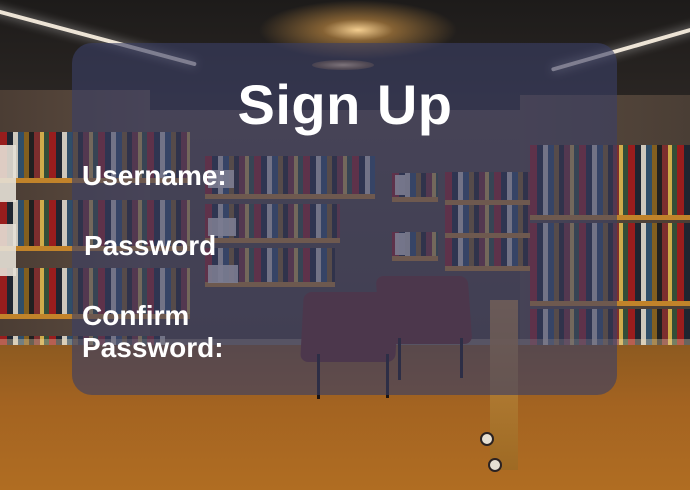 This screenshot has width=690, height=490. What do you see at coordinates (153, 332) in the screenshot?
I see `confirm-password-label: Confirm Password:` at bounding box center [153, 332].